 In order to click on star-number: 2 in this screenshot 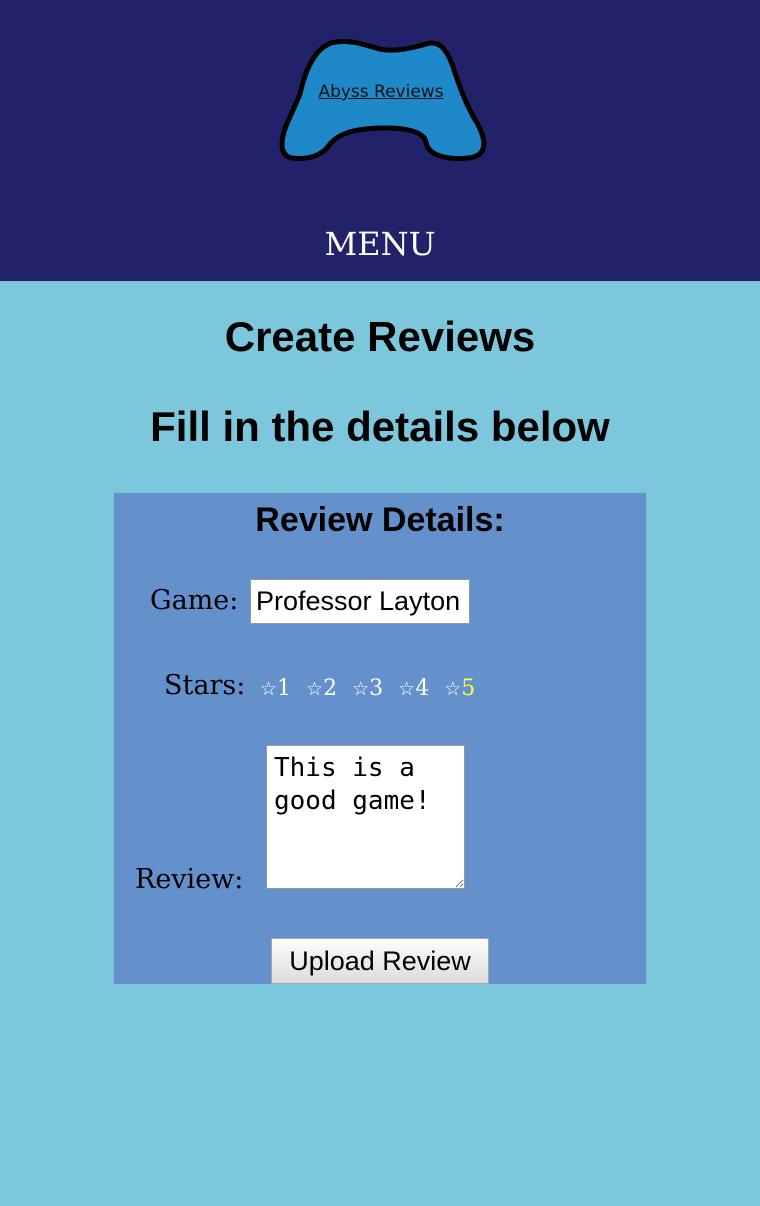, I will do `click(330, 688)`.